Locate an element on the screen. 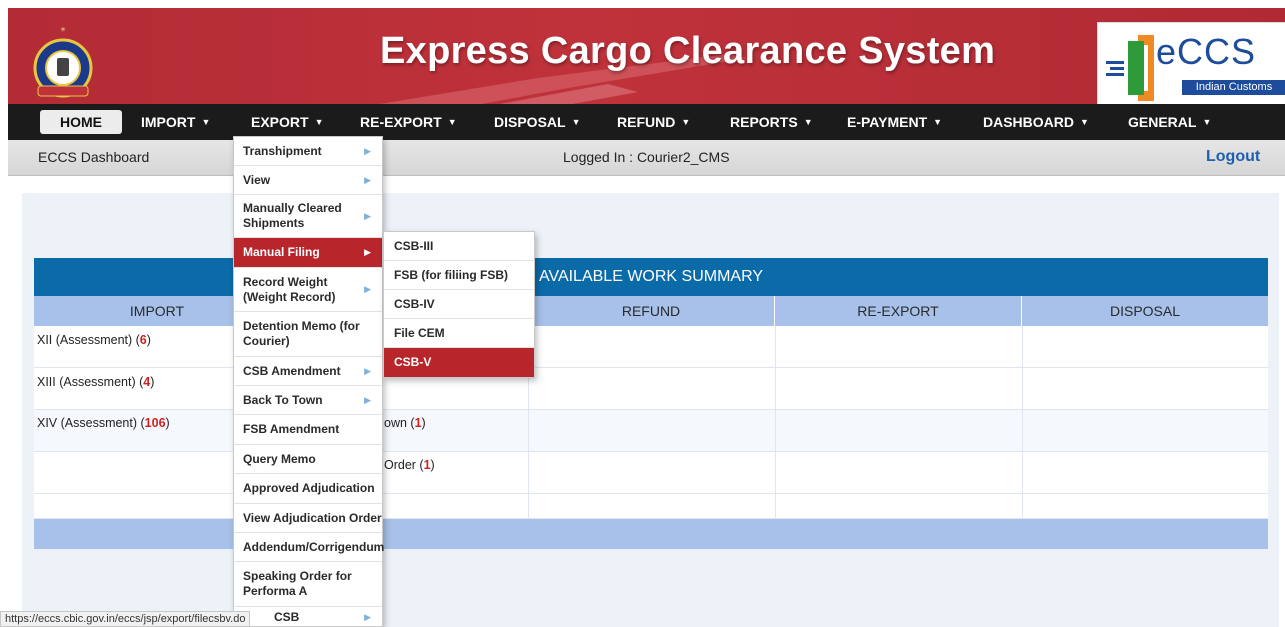 The width and height of the screenshot is (1285, 627). eccs-logo: eCCS Indian Customs is located at coordinates (1191, 63).